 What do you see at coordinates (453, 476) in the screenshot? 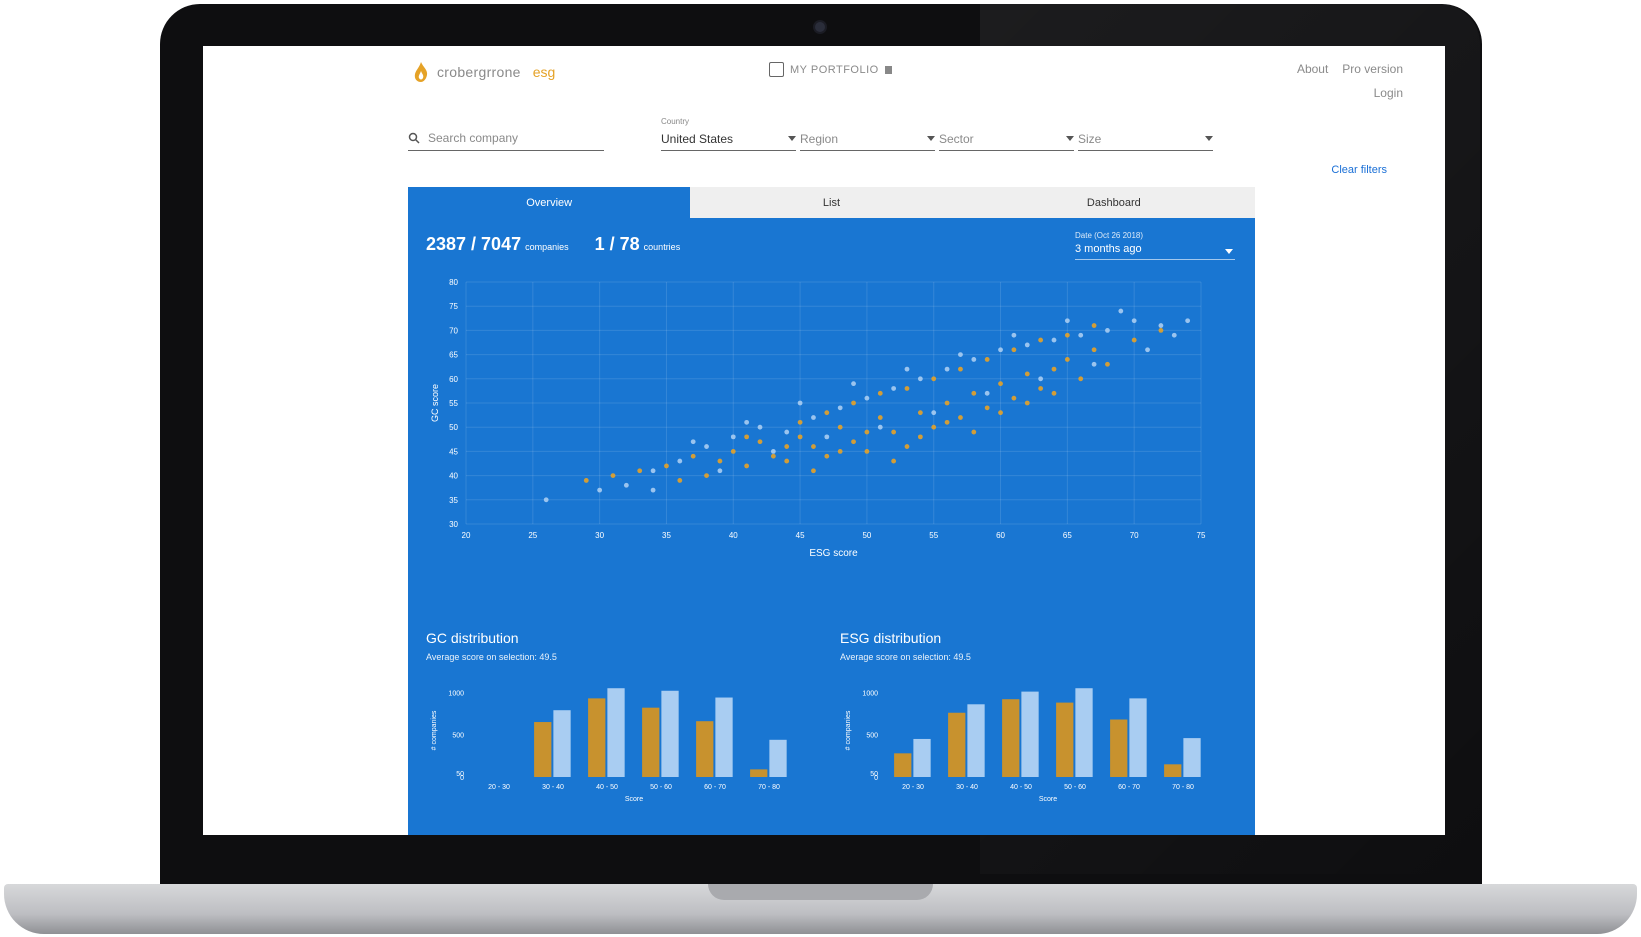
I see `y-tick-label: 40` at bounding box center [453, 476].